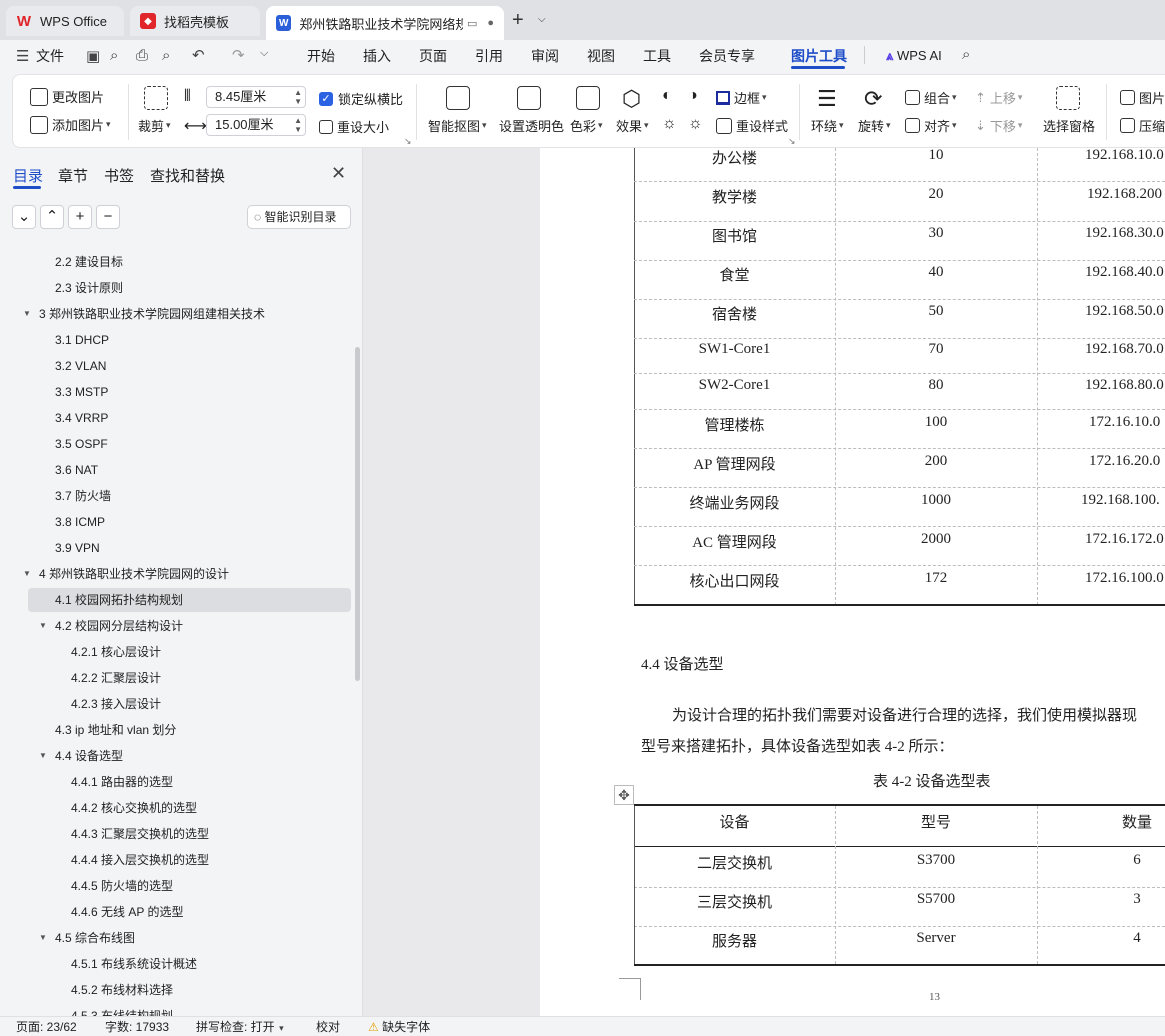  What do you see at coordinates (529, 98) in the screenshot?
I see `transparent-color-icon` at bounding box center [529, 98].